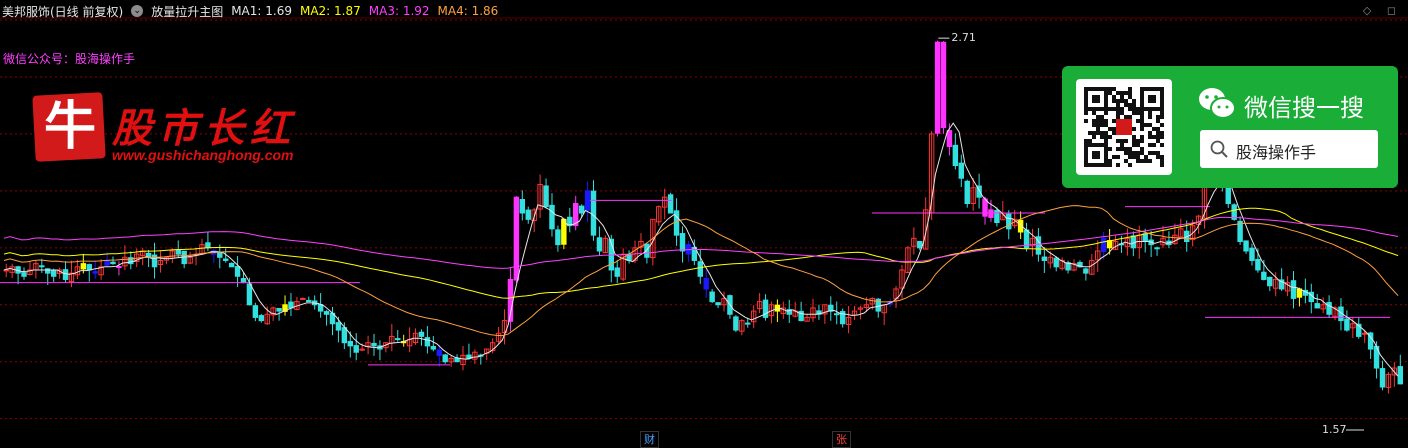 This screenshot has width=1408, height=448. What do you see at coordinates (137, 11) in the screenshot?
I see `chevron-circle-icon: ⌄` at bounding box center [137, 11].